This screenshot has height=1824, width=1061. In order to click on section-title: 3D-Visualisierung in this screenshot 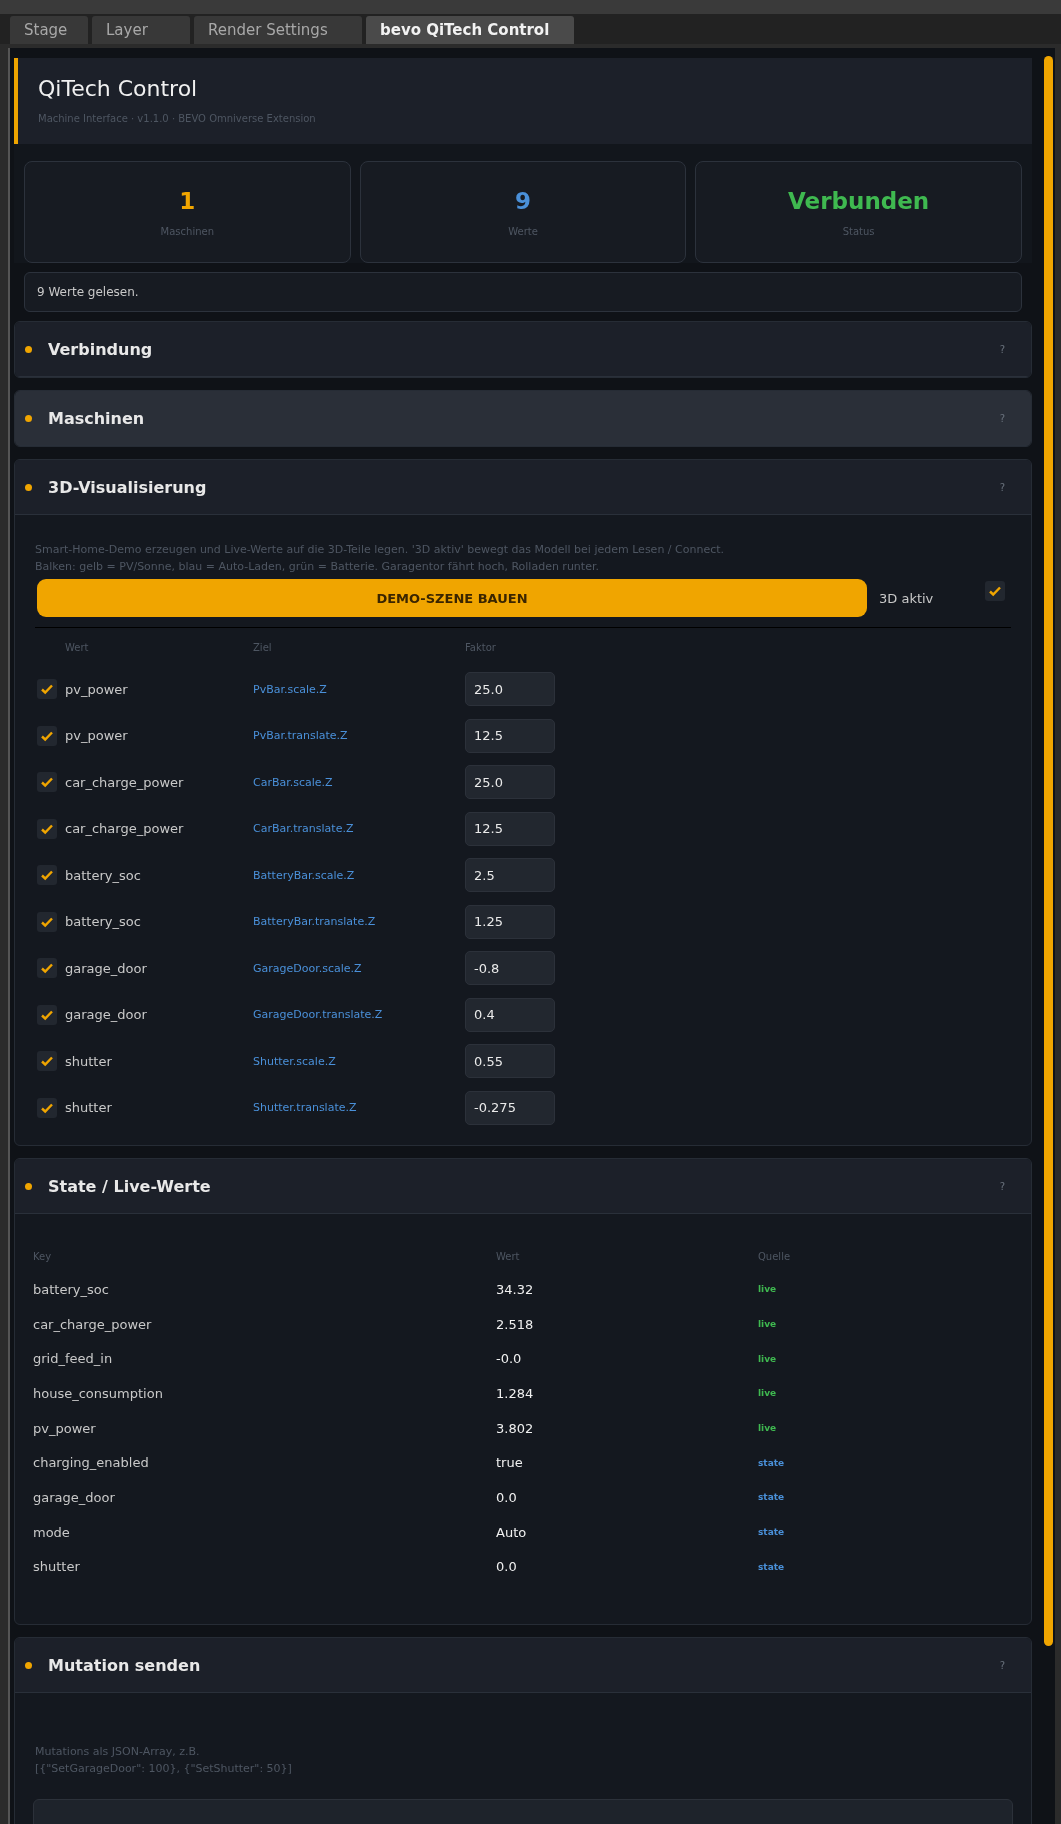, I will do `click(128, 487)`.